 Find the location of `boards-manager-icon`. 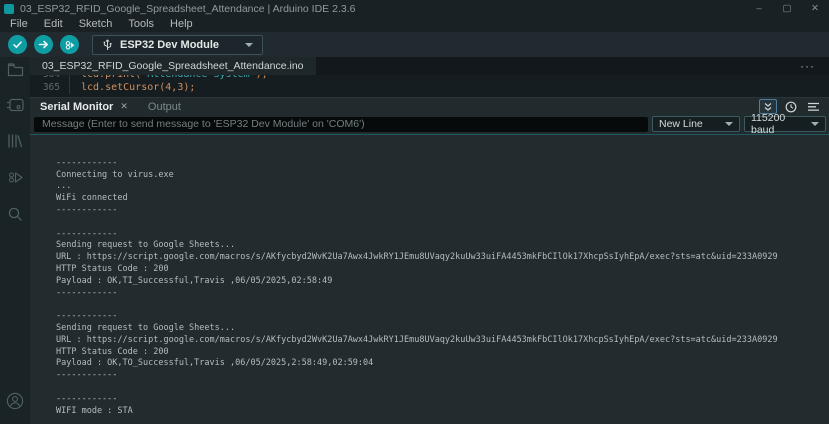

boards-manager-icon is located at coordinates (15, 105).